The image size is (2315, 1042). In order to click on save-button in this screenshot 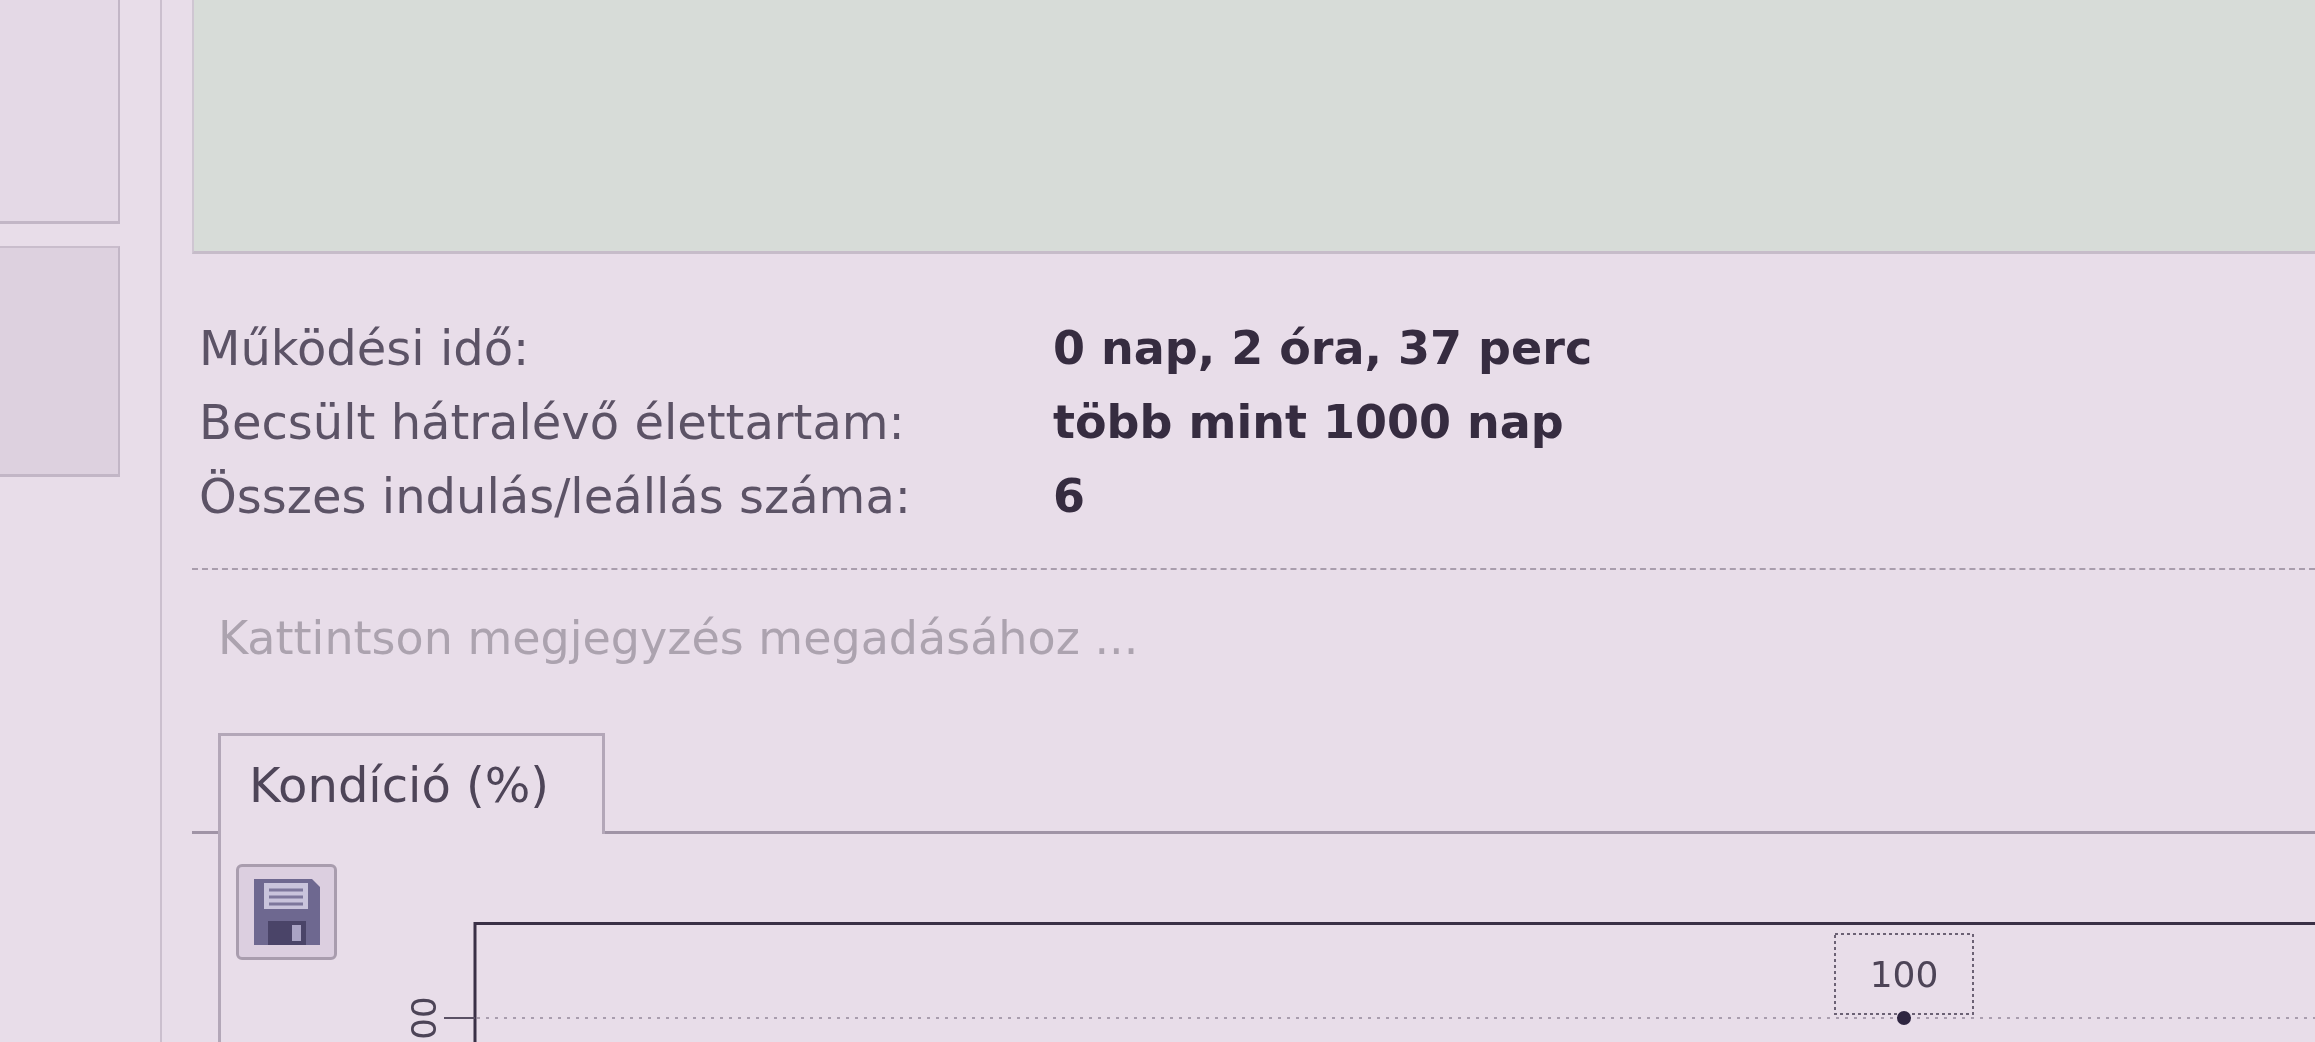, I will do `click(286, 912)`.